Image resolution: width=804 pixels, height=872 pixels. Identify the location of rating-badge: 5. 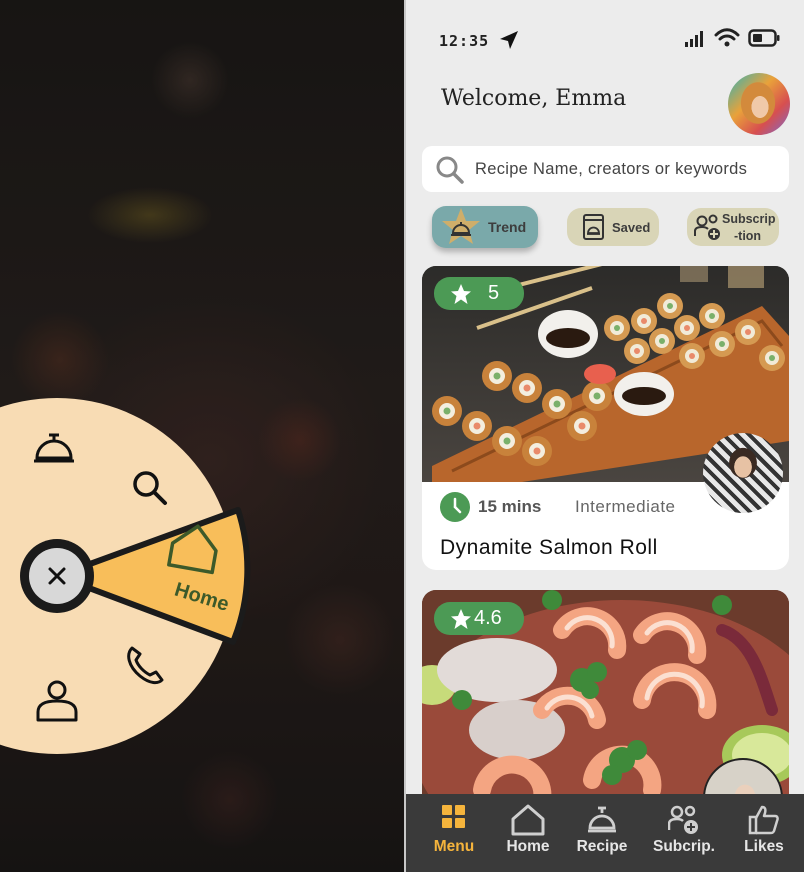
(479, 293).